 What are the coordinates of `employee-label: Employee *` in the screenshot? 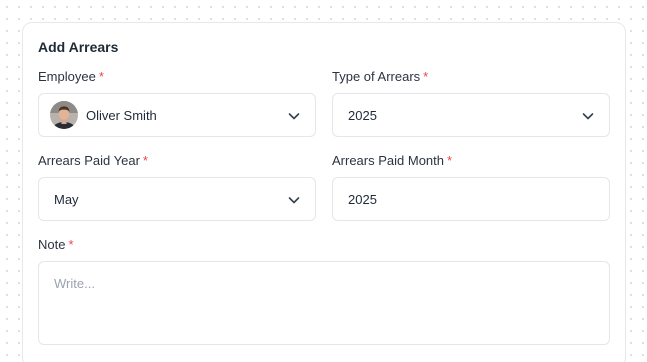 It's located at (71, 76).